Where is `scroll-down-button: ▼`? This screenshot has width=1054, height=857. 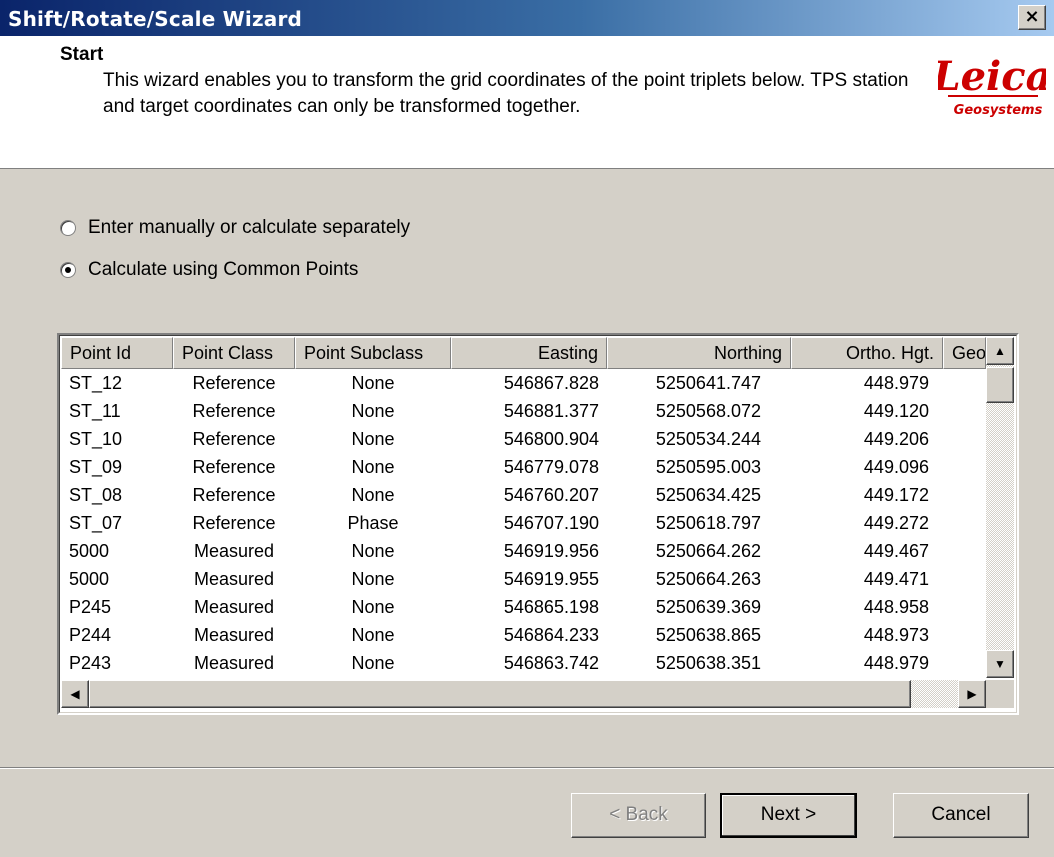 scroll-down-button: ▼ is located at coordinates (1000, 664).